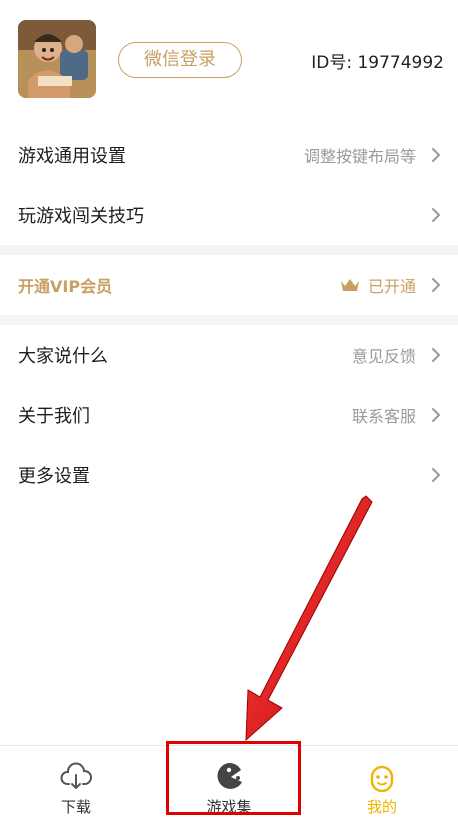  I want to click on settings-row-general: 游戏通用设置 调整按键布局等, so click(229, 155).